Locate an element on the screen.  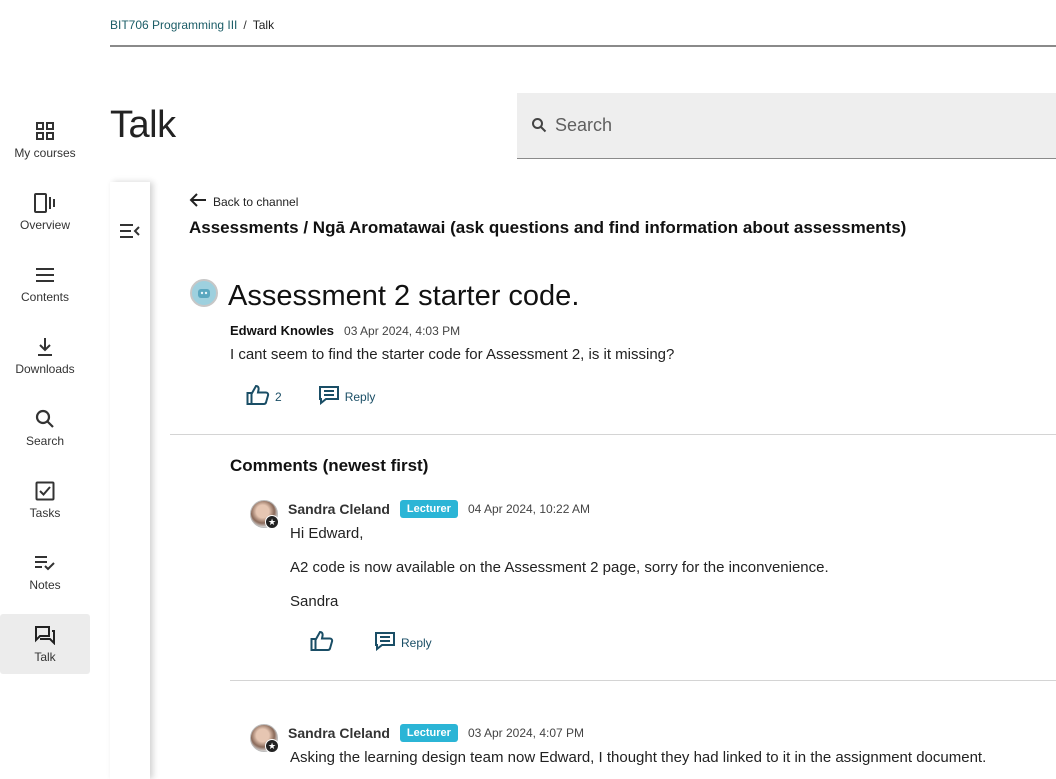
like-count: 2 is located at coordinates (278, 396).